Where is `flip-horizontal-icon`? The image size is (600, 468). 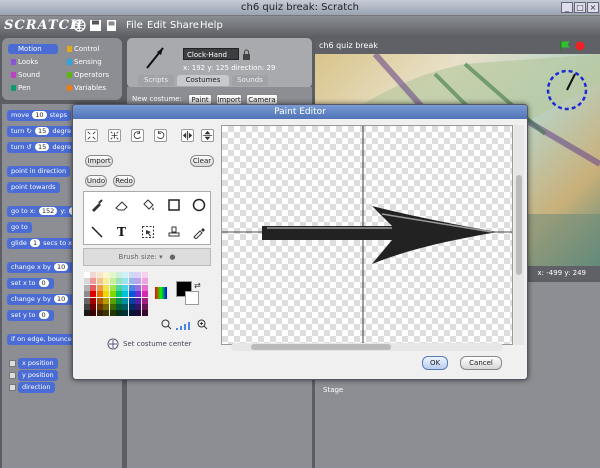 flip-horizontal-icon is located at coordinates (187, 135).